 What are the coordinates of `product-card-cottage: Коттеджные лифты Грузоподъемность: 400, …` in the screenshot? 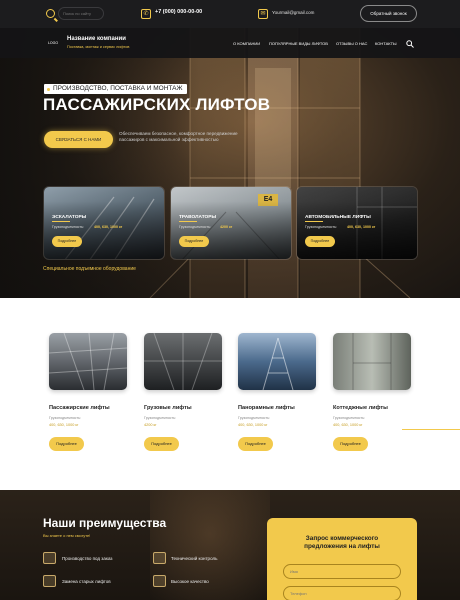 It's located at (372, 392).